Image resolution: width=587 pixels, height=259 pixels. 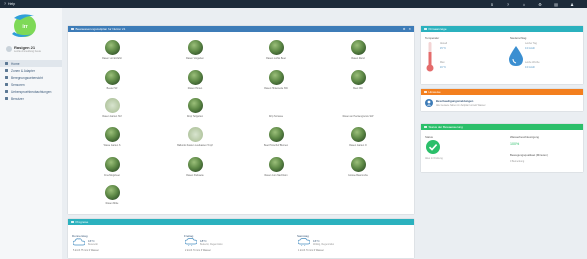 I want to click on sprinkler-card: Rasen vor Einfahrt, so click(x=112, y=51).